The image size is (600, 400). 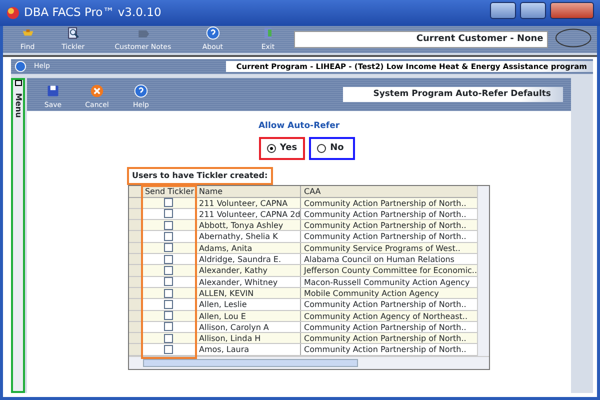 I want to click on table-cell: Abbott, Tonya Ashley, so click(x=248, y=225).